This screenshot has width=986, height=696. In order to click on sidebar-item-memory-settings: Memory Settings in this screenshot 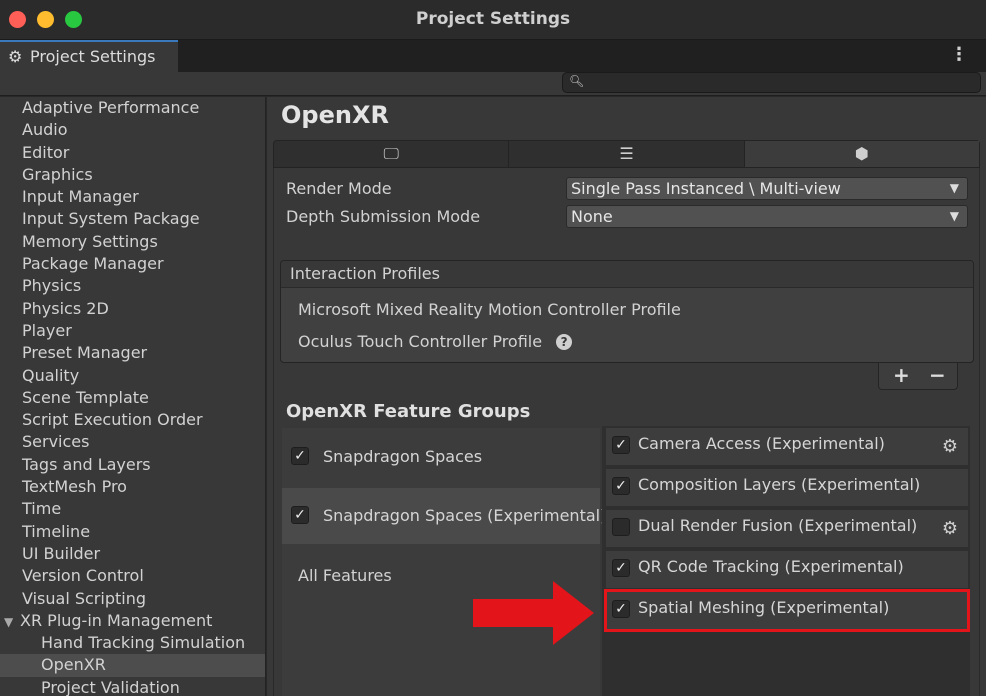, I will do `click(132, 242)`.